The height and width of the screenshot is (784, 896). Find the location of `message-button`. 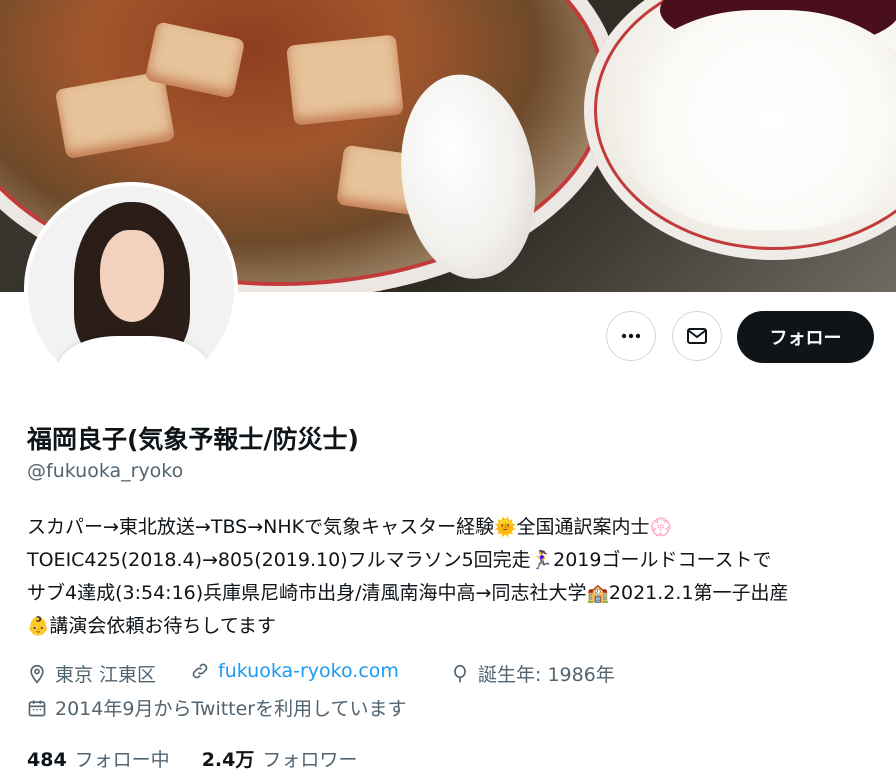

message-button is located at coordinates (697, 336).